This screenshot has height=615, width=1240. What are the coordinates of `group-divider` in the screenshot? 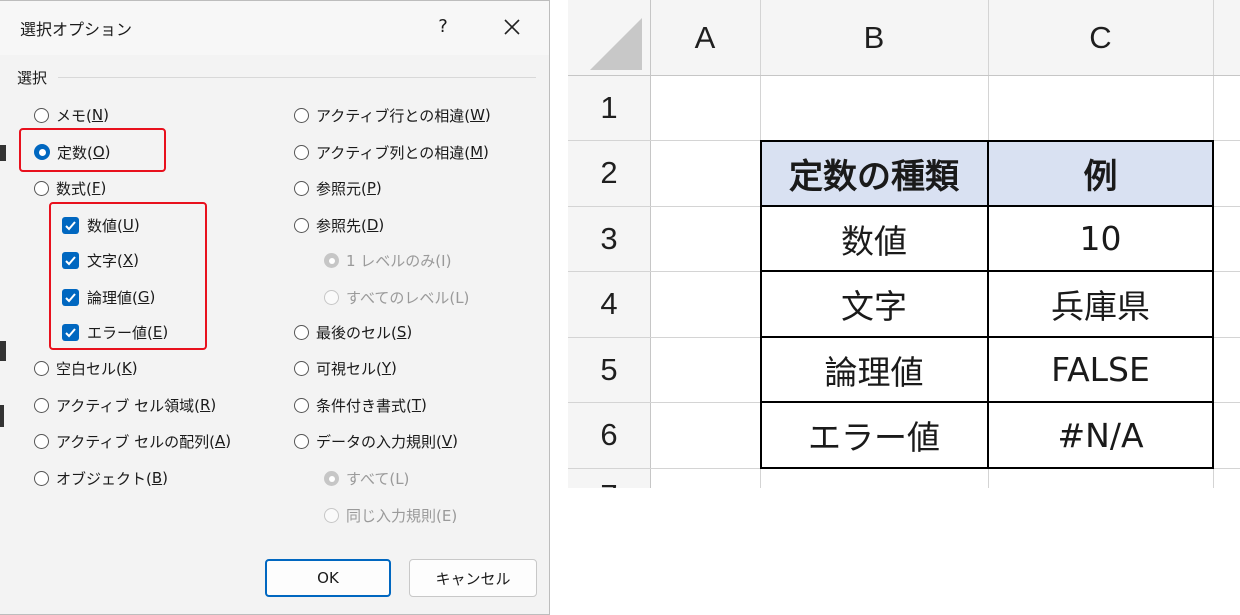 It's located at (297, 77).